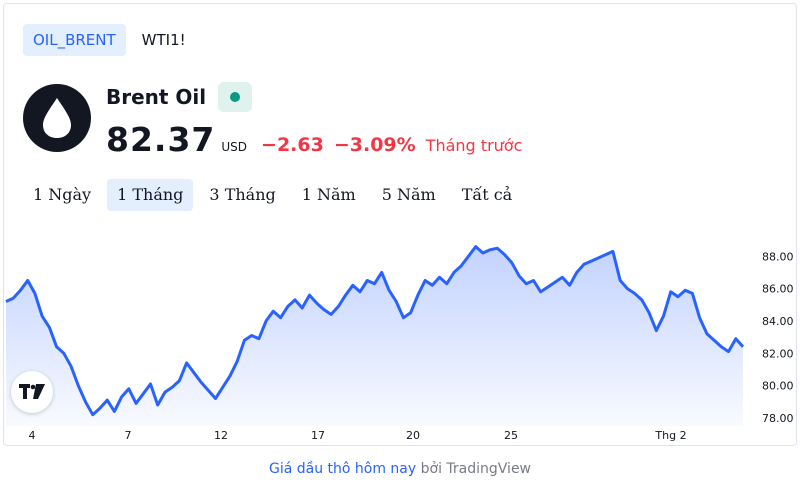  I want to click on y-tick-label: 82.00, so click(778, 353).